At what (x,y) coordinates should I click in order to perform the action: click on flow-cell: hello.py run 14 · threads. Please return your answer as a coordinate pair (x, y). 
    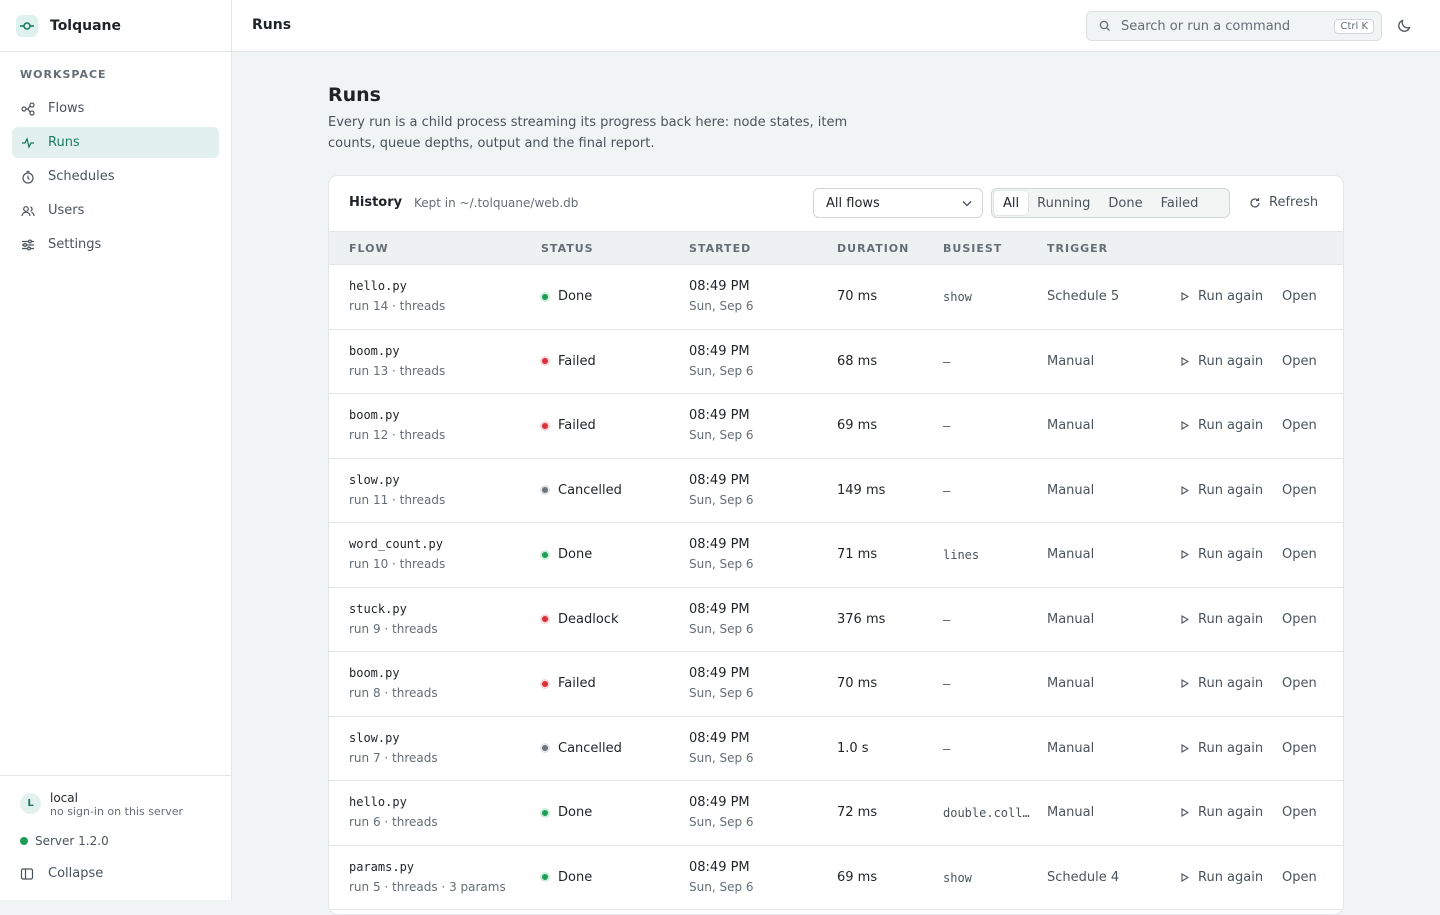
    Looking at the image, I should click on (397, 296).